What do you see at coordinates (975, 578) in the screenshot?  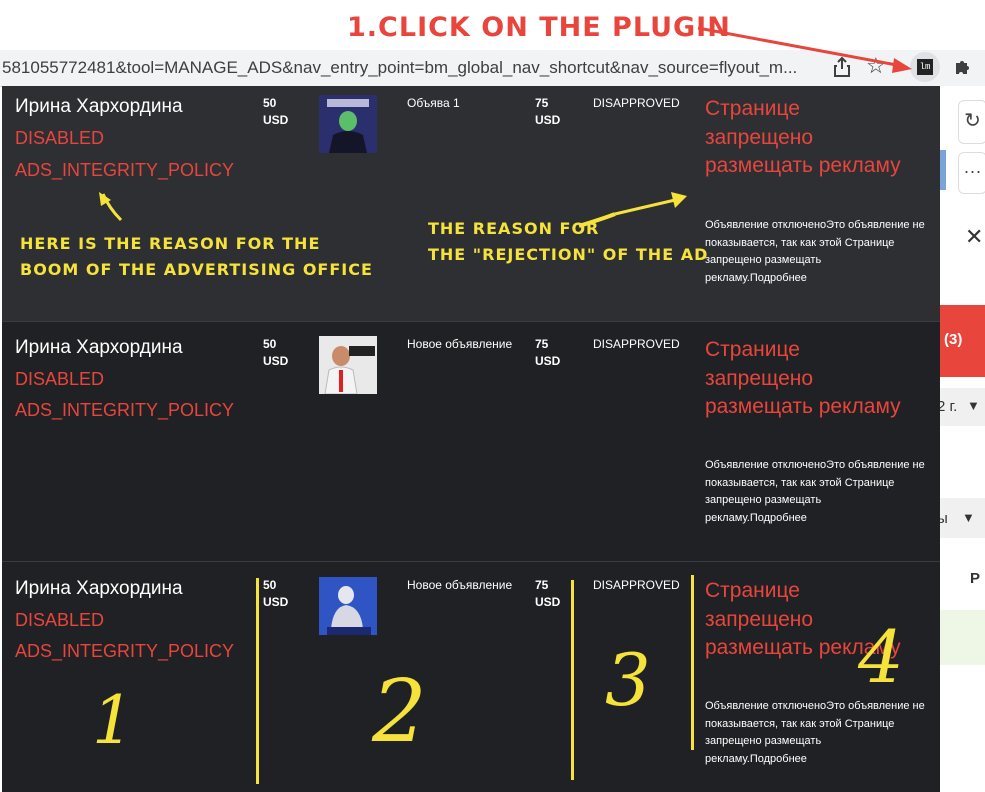 I see `background-column-header: Р` at bounding box center [975, 578].